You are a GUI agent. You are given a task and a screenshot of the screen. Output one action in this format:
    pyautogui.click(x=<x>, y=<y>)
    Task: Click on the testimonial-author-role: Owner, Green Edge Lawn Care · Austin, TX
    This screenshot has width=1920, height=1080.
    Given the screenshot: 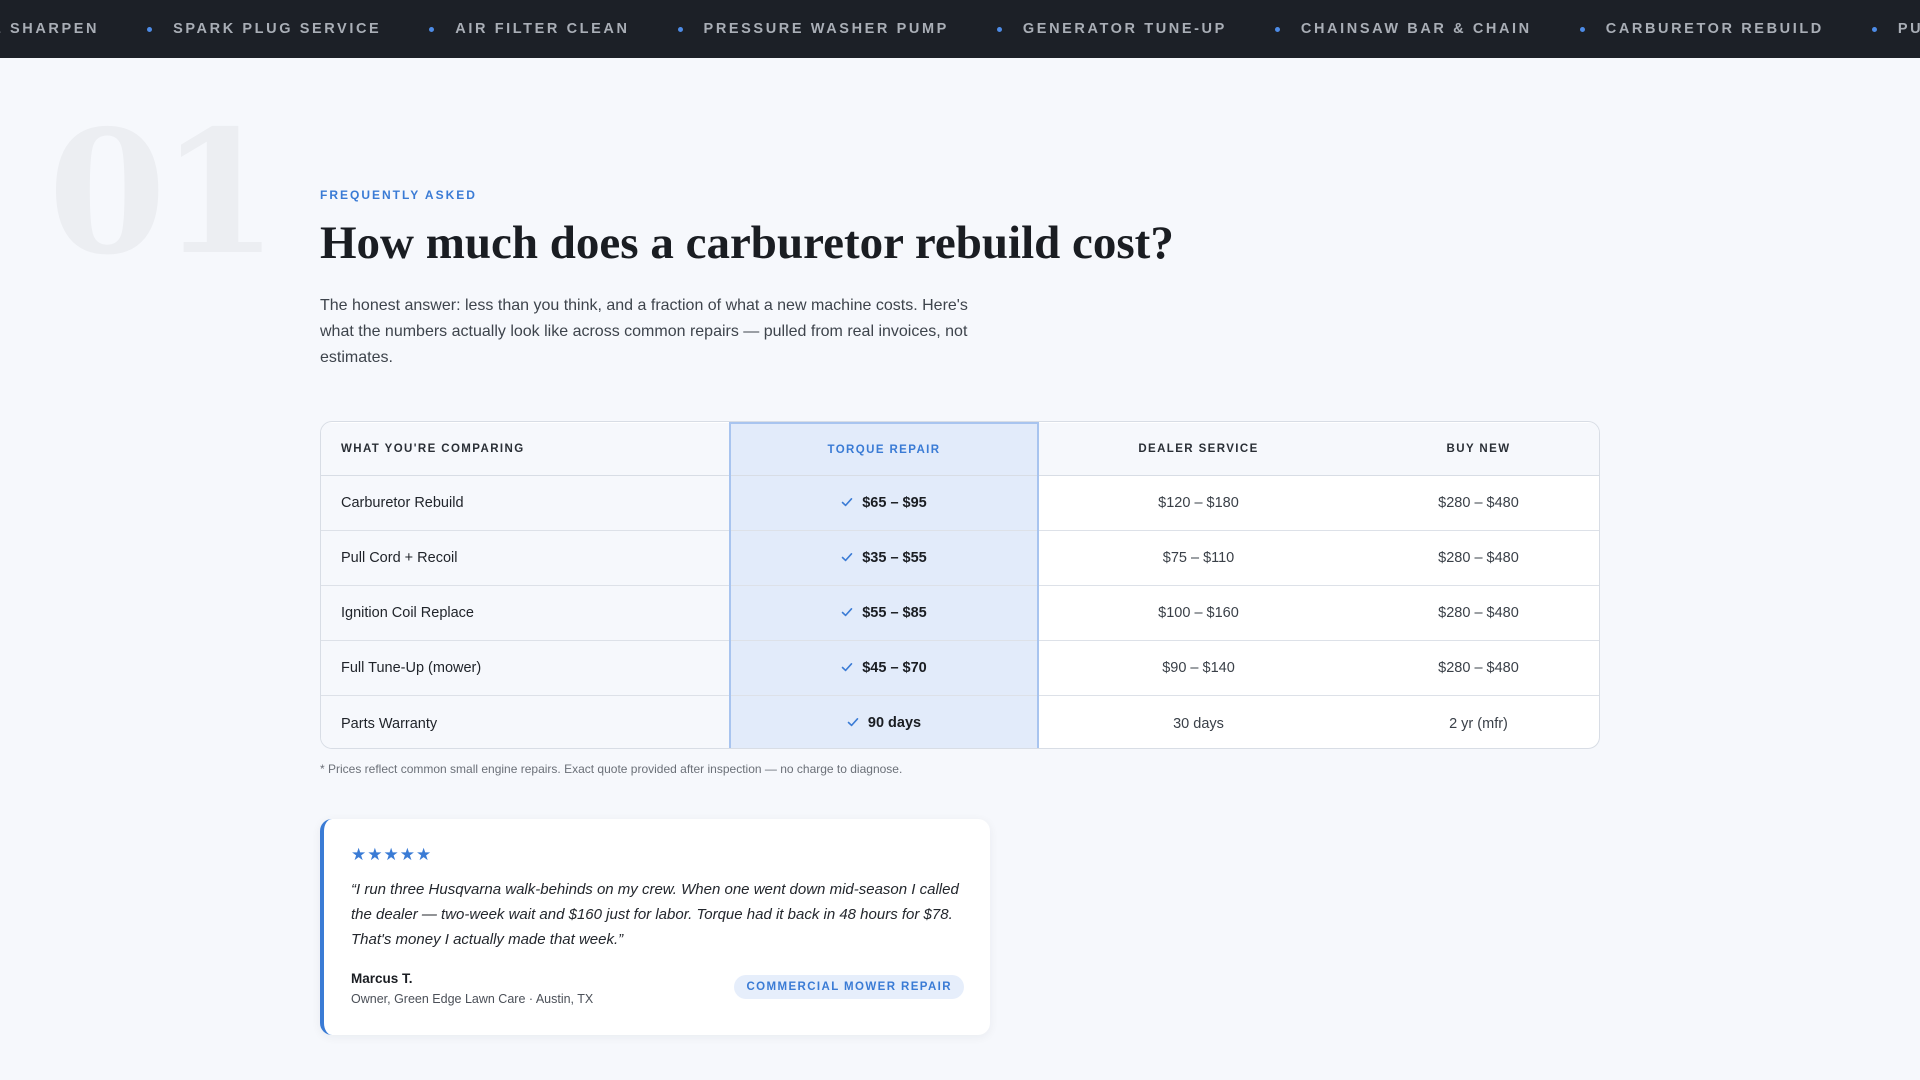 What is the action you would take?
    pyautogui.click(x=472, y=999)
    